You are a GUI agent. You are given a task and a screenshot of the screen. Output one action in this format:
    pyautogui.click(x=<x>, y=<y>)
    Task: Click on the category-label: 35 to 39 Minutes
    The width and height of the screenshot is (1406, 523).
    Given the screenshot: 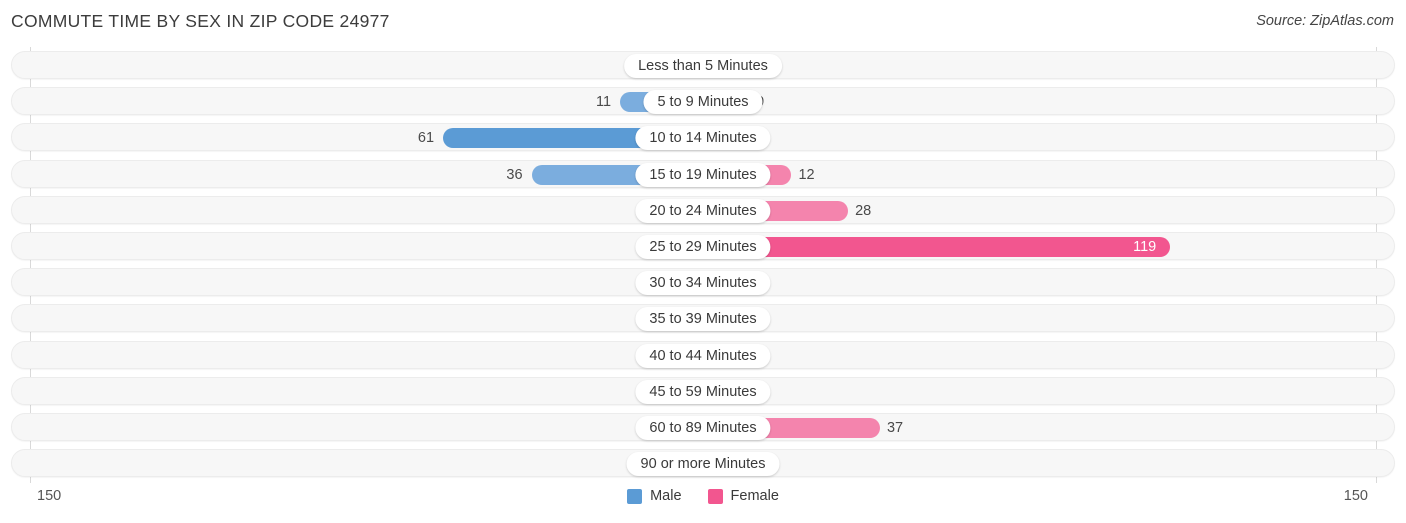 What is the action you would take?
    pyautogui.click(x=703, y=319)
    